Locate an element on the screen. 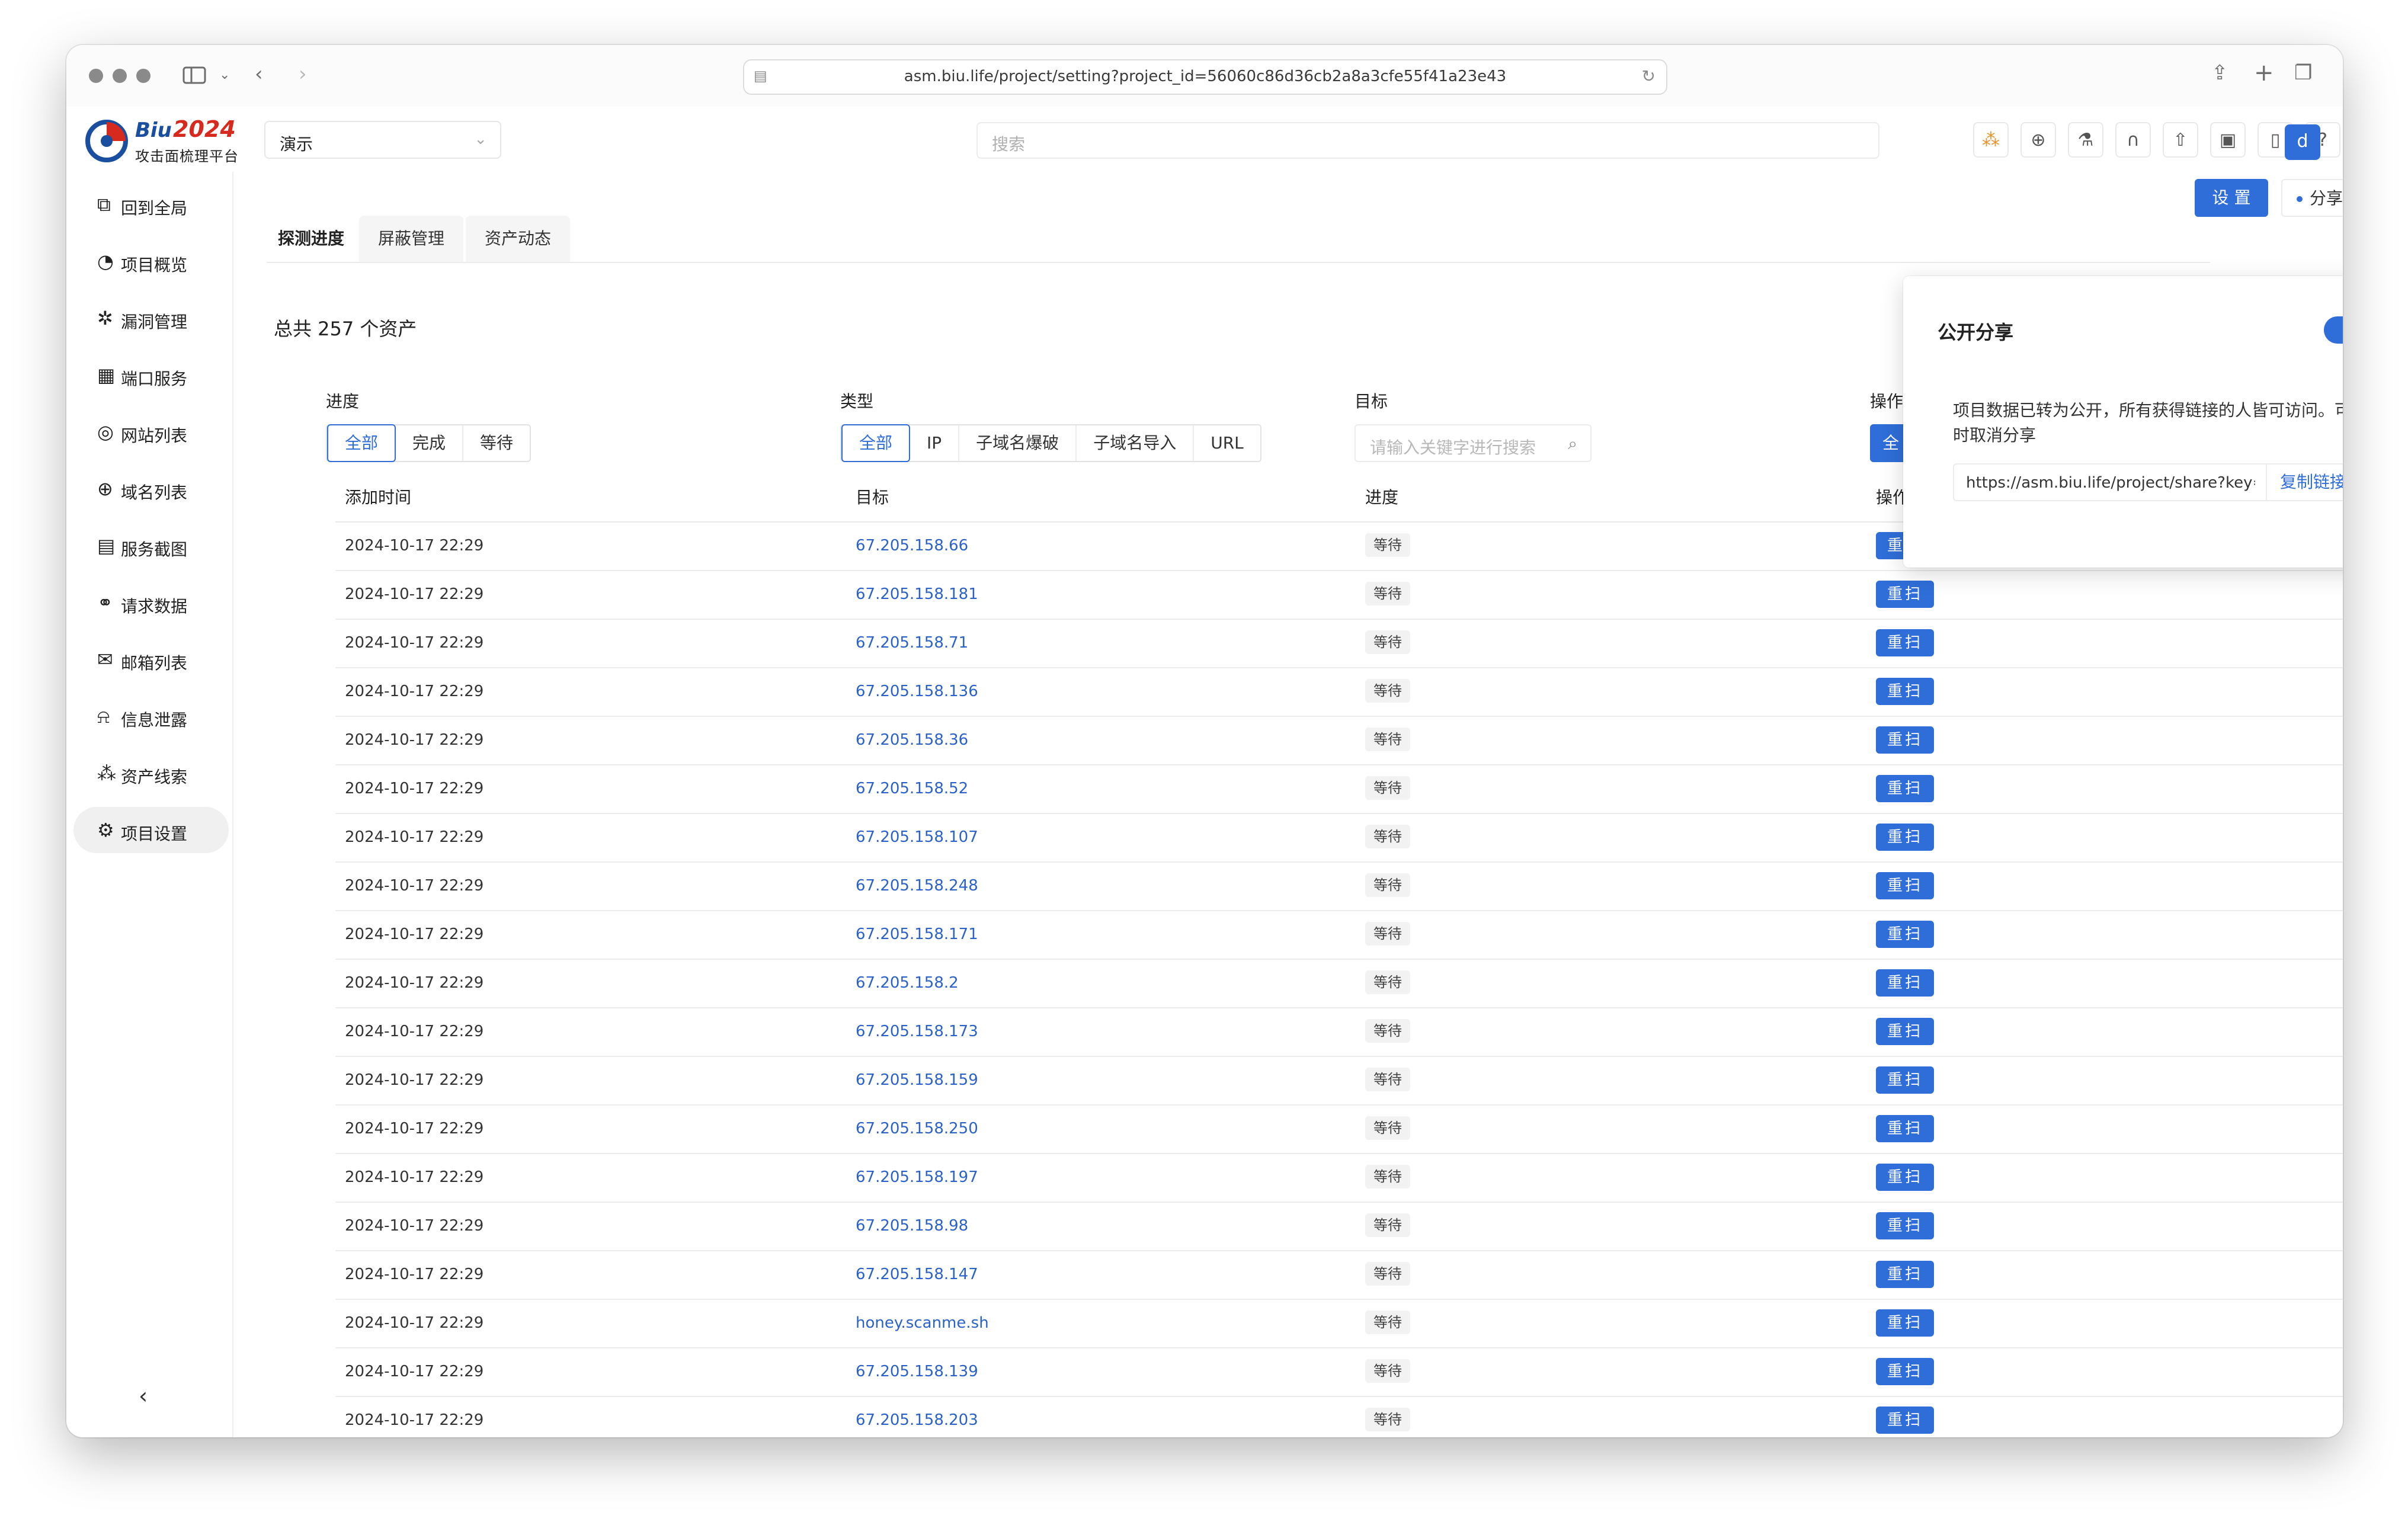  progress-option-waiting: 等待 is located at coordinates (496, 443).